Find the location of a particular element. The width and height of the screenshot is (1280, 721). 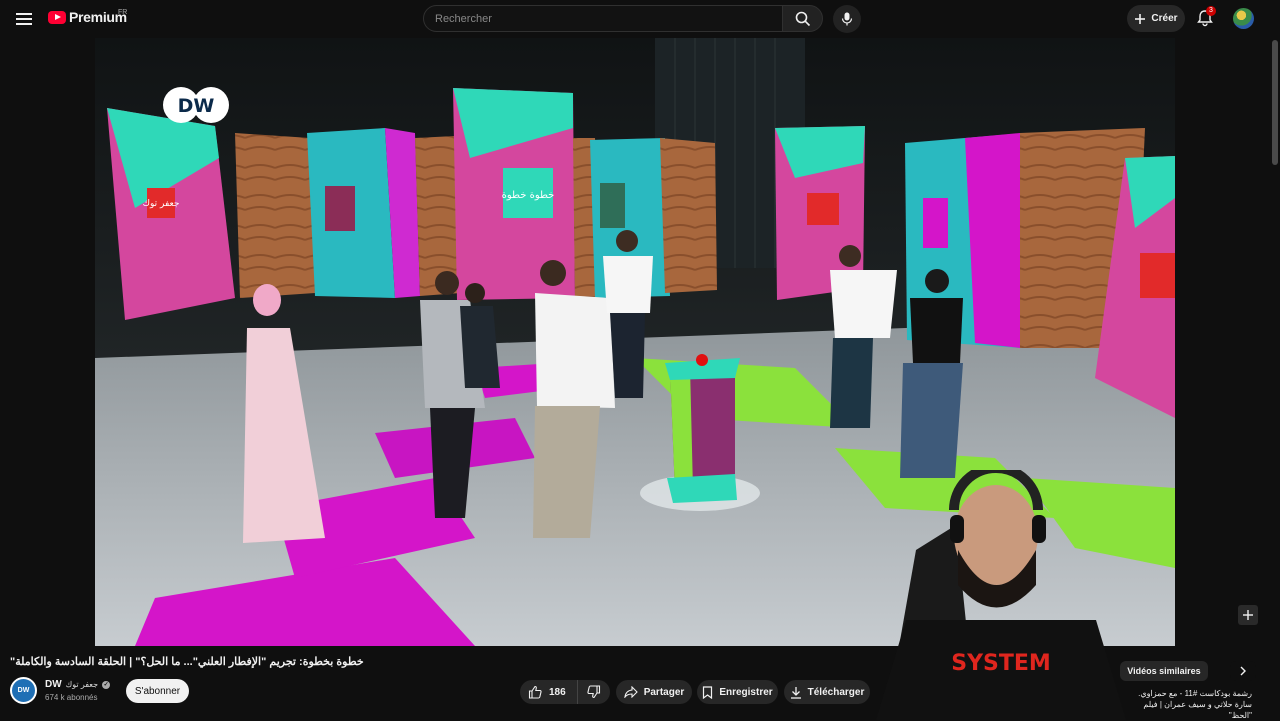

channel-name-text: DW is located at coordinates (53, 684).